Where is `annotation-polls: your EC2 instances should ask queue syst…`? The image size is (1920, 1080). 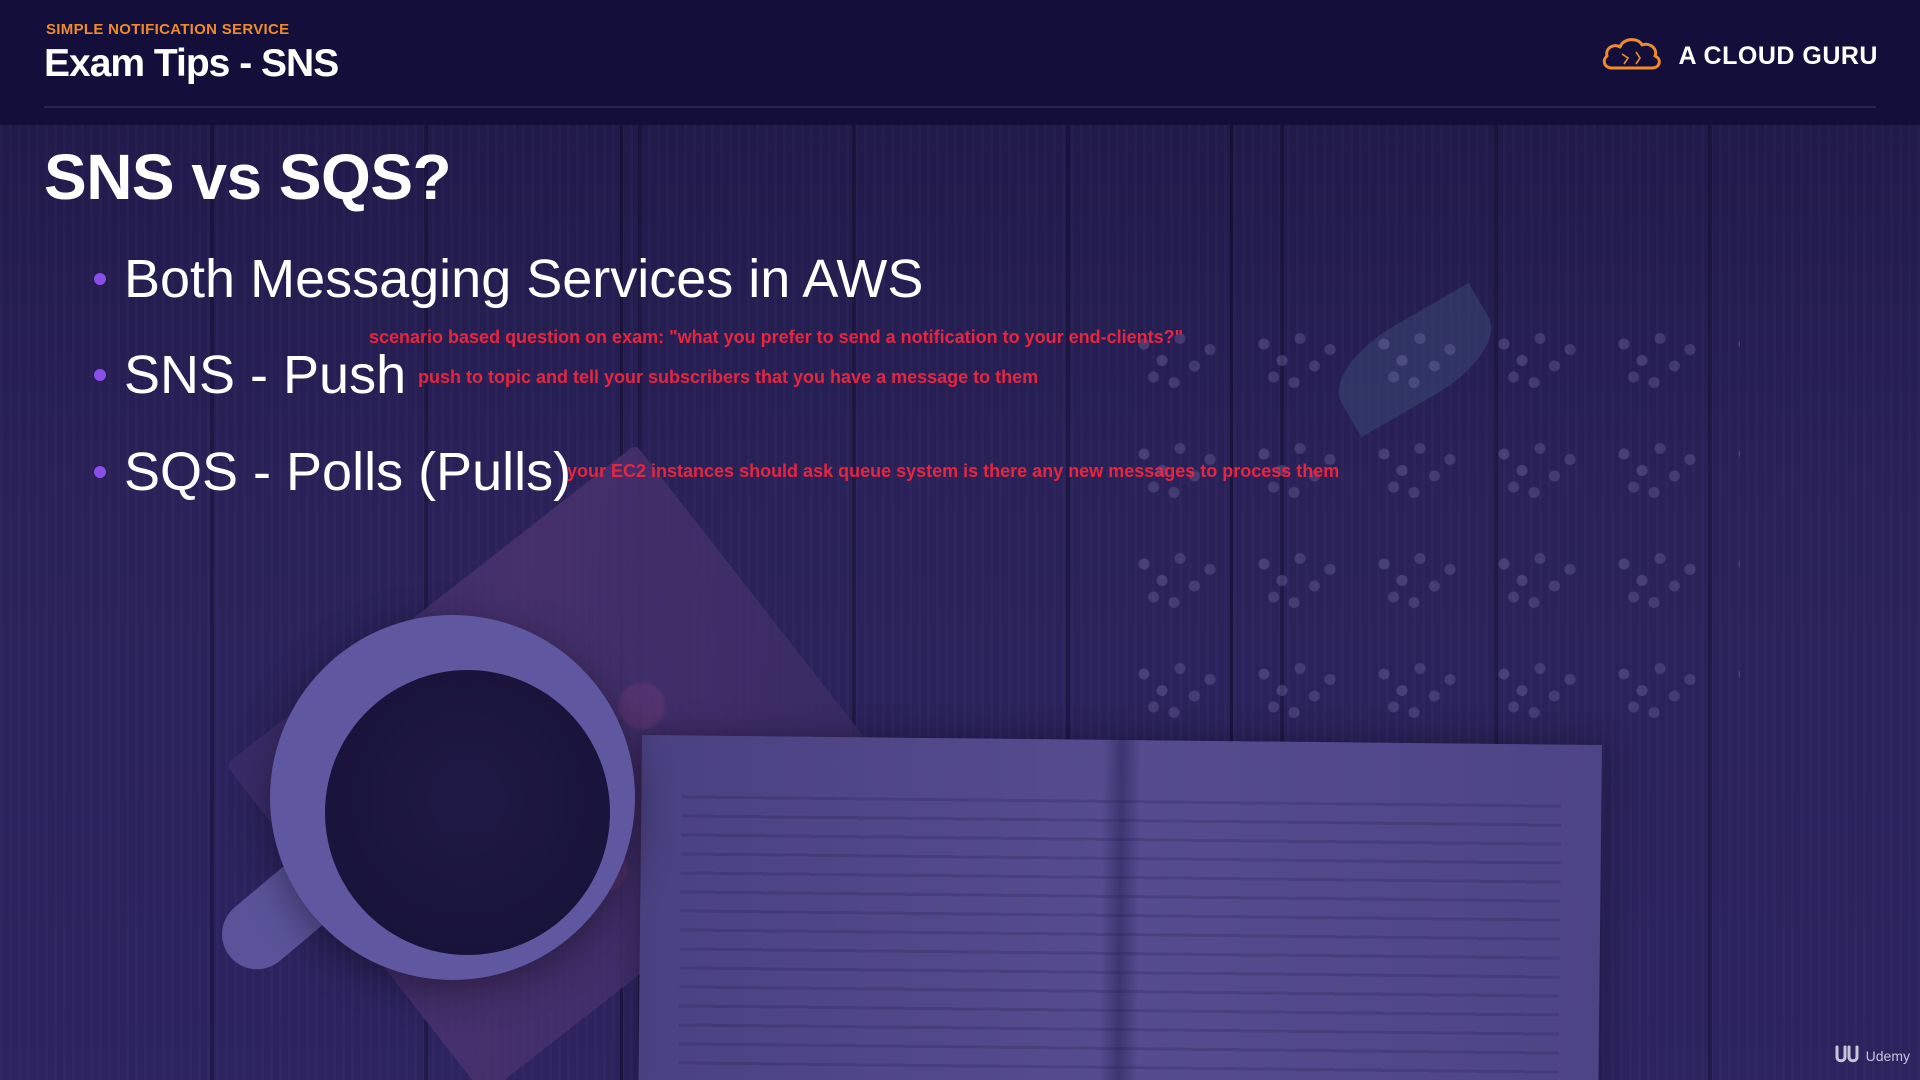 annotation-polls: your EC2 instances should ask queue syst… is located at coordinates (953, 471).